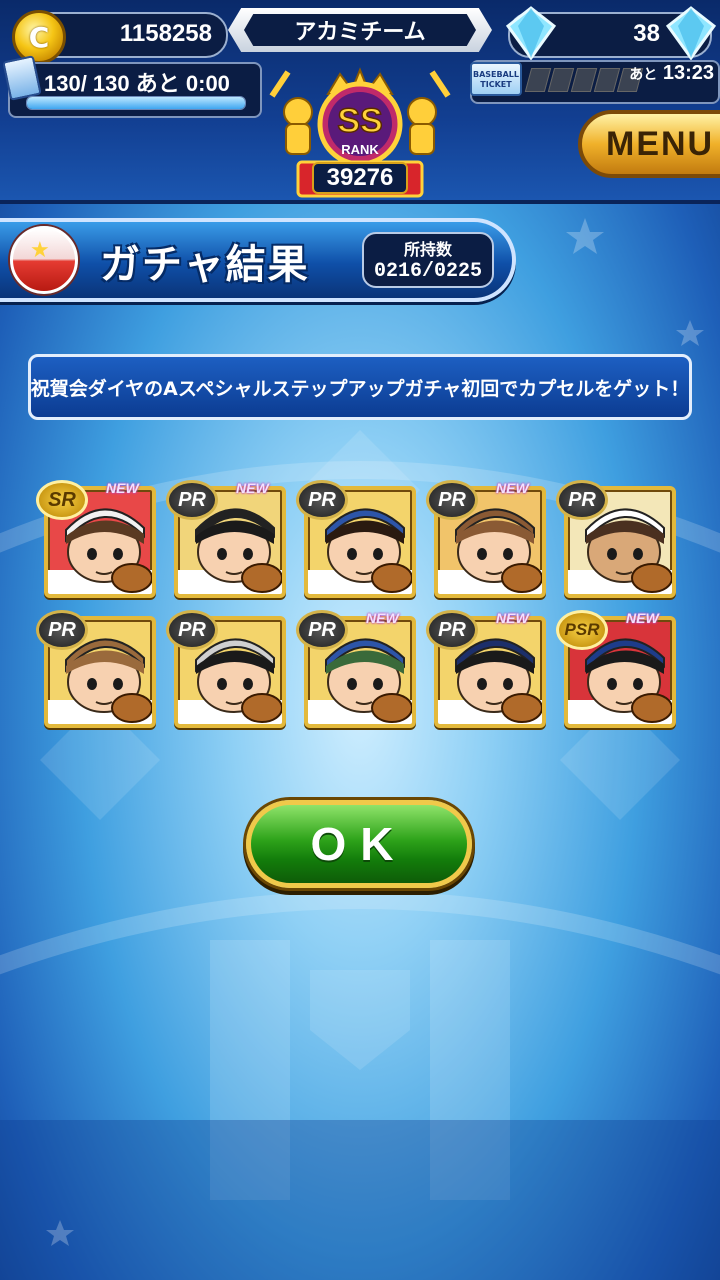  I want to click on stamina-text: 130/ 130 あと 0:00, so click(149, 82).